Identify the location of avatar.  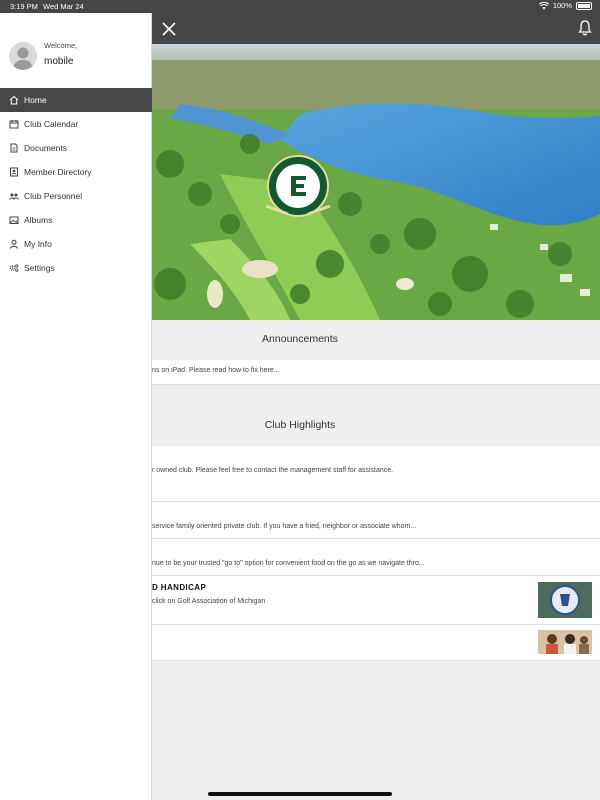
(23, 56).